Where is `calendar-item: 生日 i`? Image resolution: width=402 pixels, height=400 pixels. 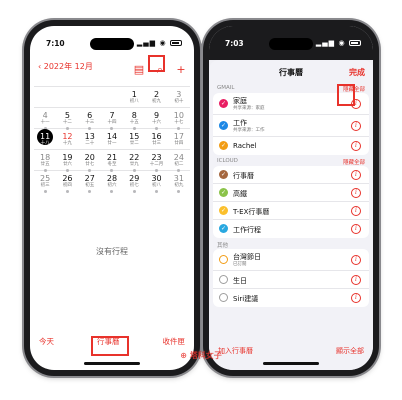 calendar-item: 生日 i is located at coordinates (291, 280).